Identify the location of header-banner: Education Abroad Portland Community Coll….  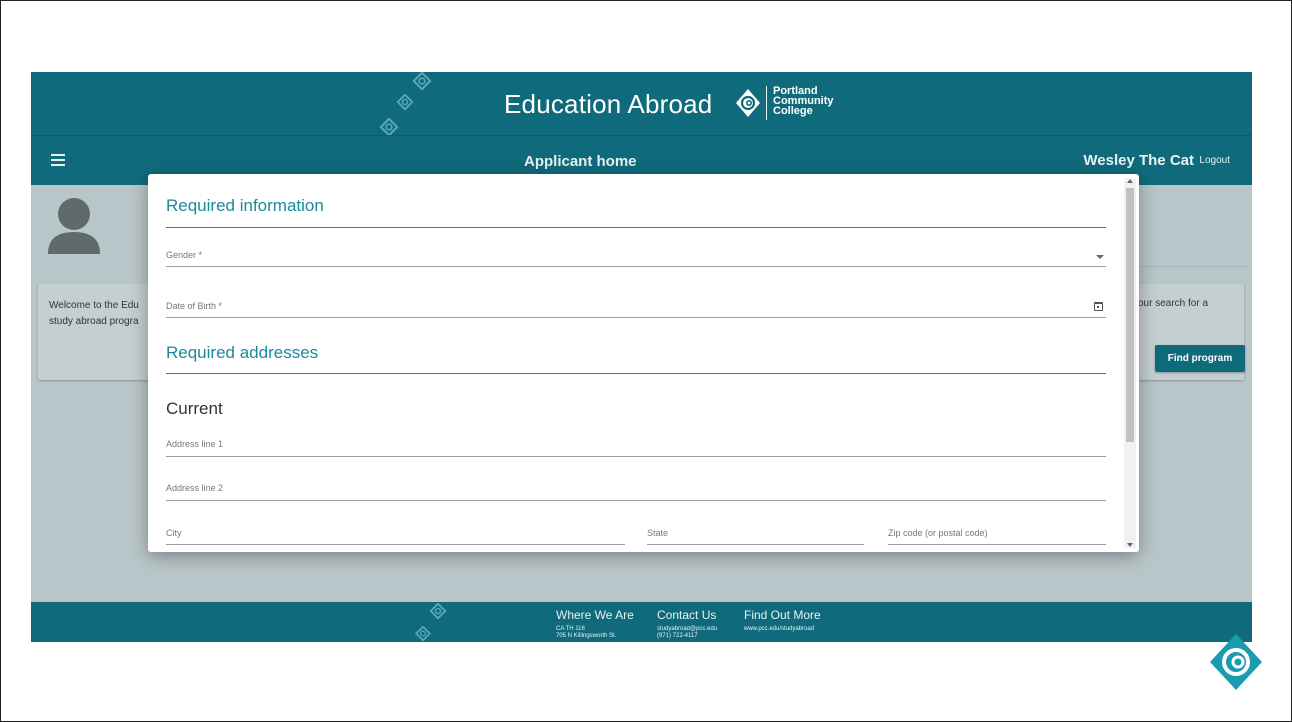
(641, 104).